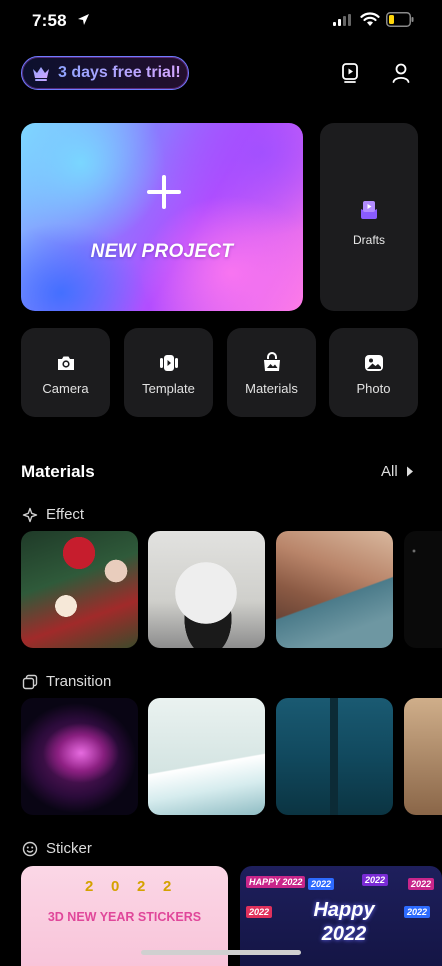 Image resolution: width=442 pixels, height=966 pixels. What do you see at coordinates (271, 372) in the screenshot?
I see `materials-button: Materials` at bounding box center [271, 372].